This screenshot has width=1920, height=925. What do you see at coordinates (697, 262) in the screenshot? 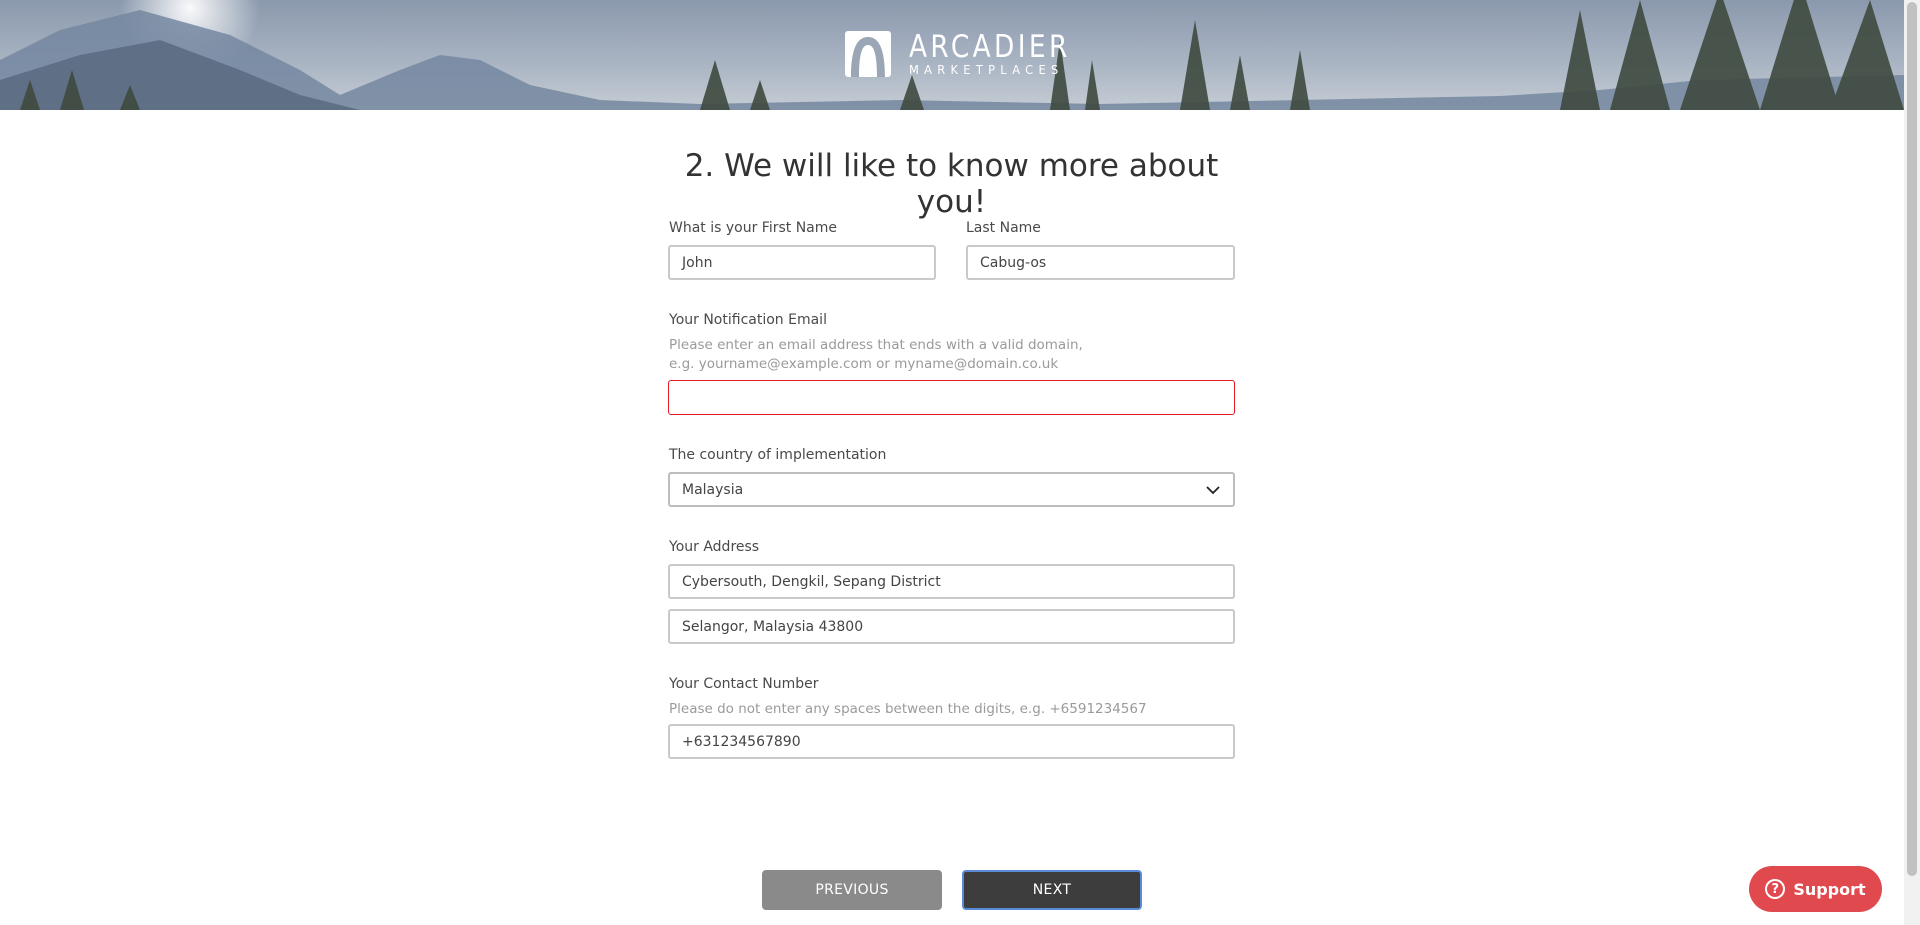
I see `first-name-value: John` at bounding box center [697, 262].